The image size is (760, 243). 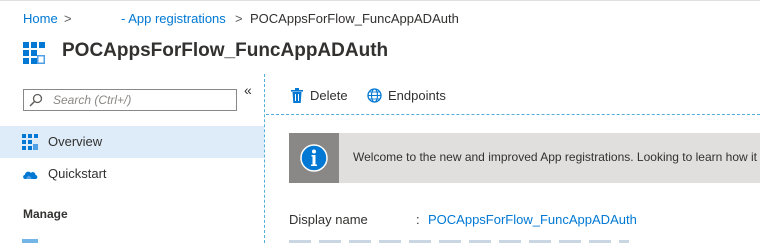 I want to click on app-registration-grid-icon, so click(x=34, y=53).